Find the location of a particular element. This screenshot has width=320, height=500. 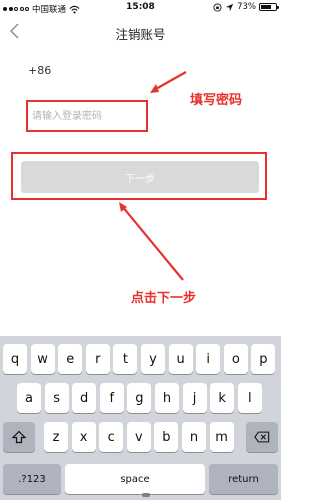

key-n: n is located at coordinates (194, 437).